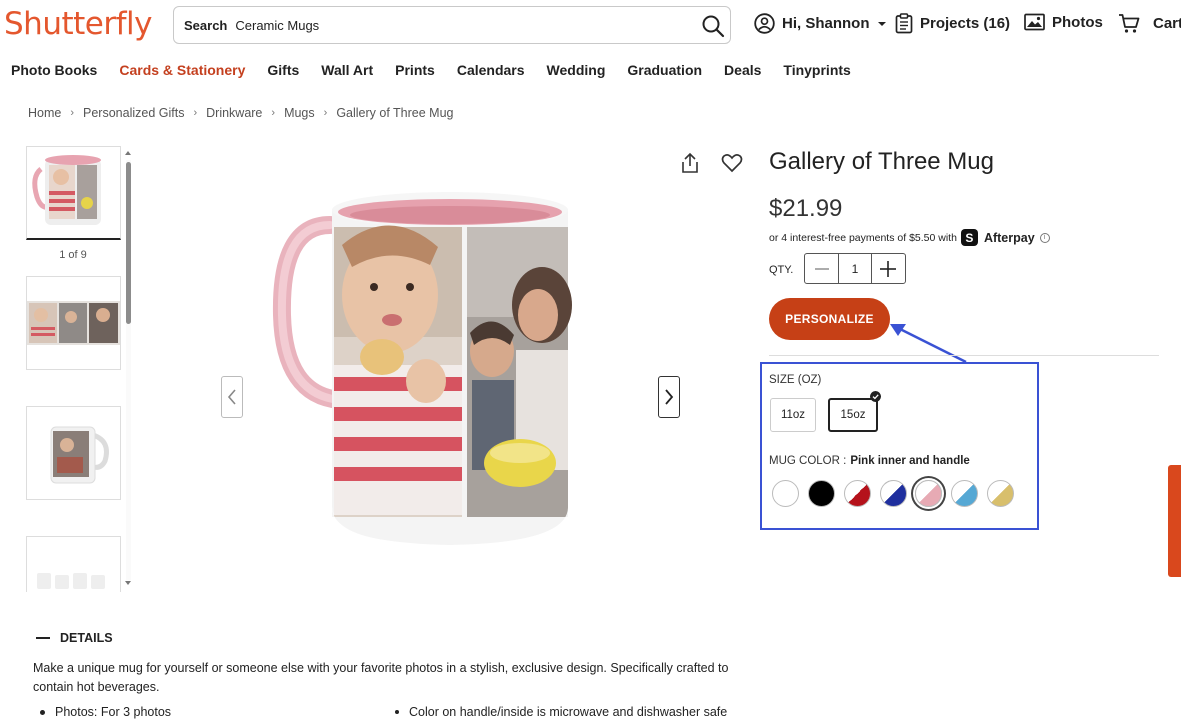 This screenshot has height=720, width=1181. What do you see at coordinates (283, 70) in the screenshot?
I see `nav-gifts: Gifts` at bounding box center [283, 70].